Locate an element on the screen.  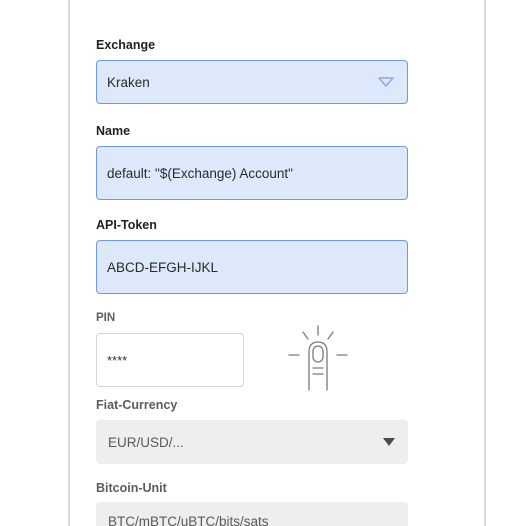
fingerprint-icon is located at coordinates (318, 358).